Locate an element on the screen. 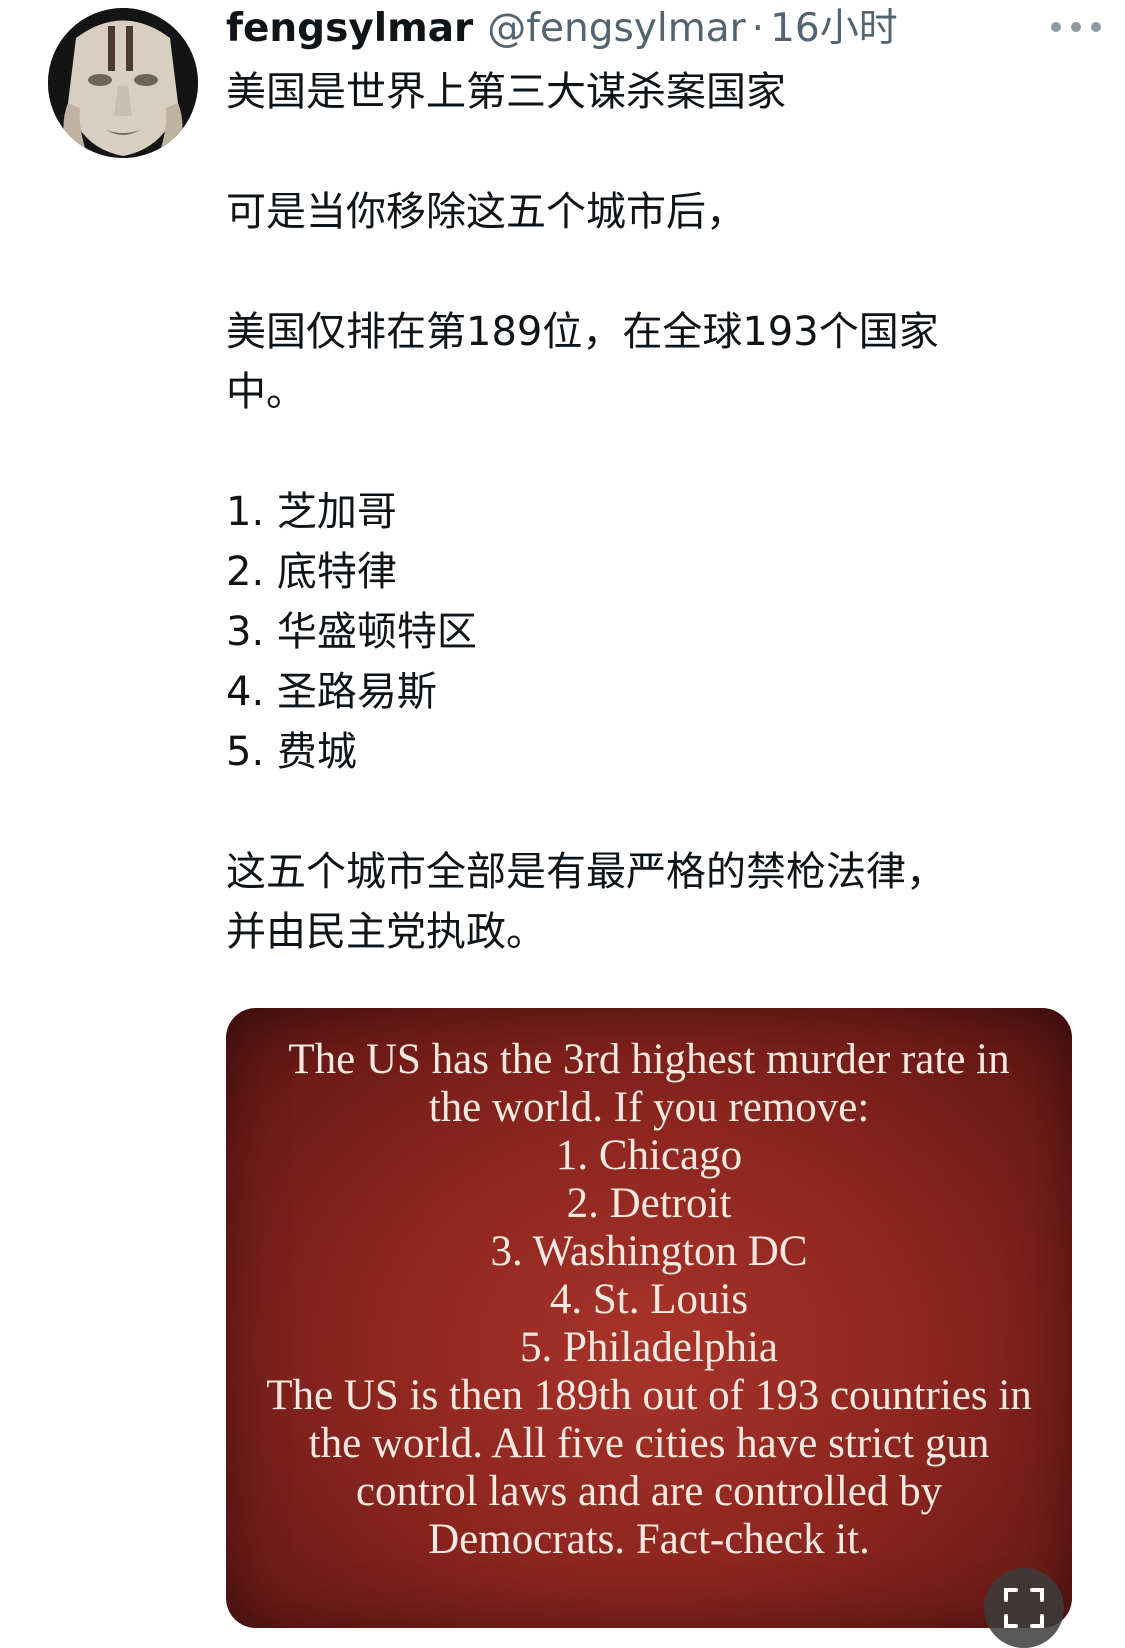 This screenshot has height=1648, width=1125. user-handle: @fengsylmar is located at coordinates (616, 28).